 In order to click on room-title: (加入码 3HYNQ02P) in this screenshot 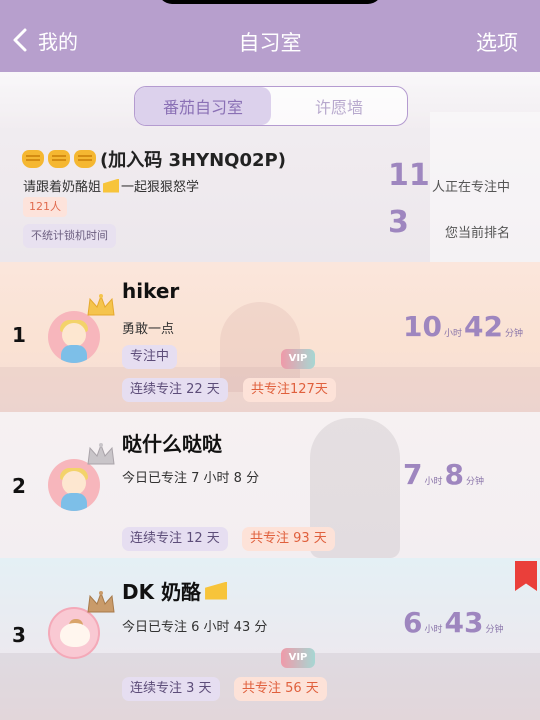, I will do `click(153, 159)`.